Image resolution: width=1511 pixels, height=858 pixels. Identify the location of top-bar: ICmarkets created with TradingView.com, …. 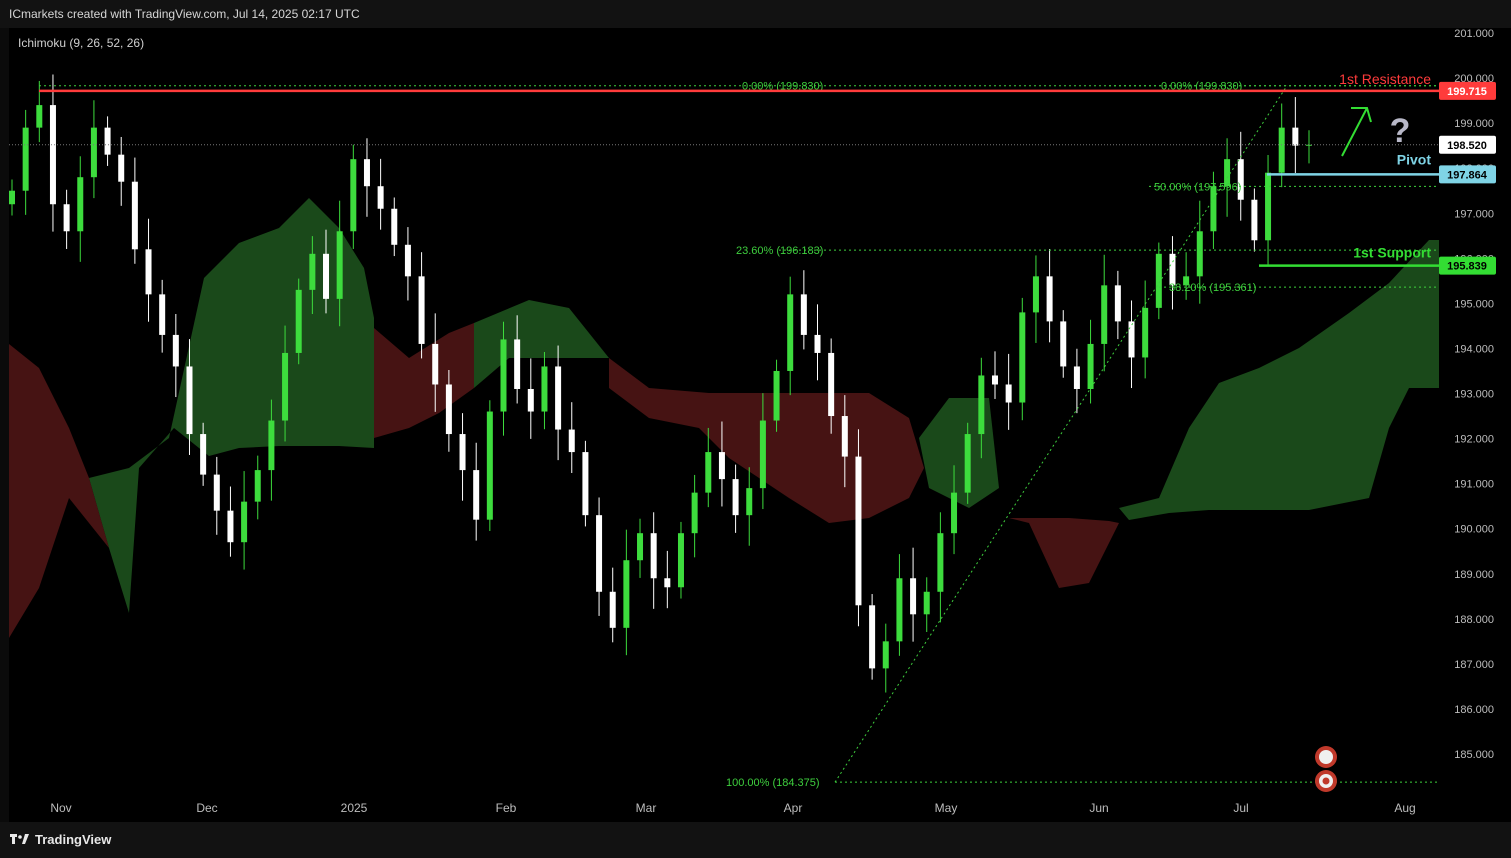
(755, 14).